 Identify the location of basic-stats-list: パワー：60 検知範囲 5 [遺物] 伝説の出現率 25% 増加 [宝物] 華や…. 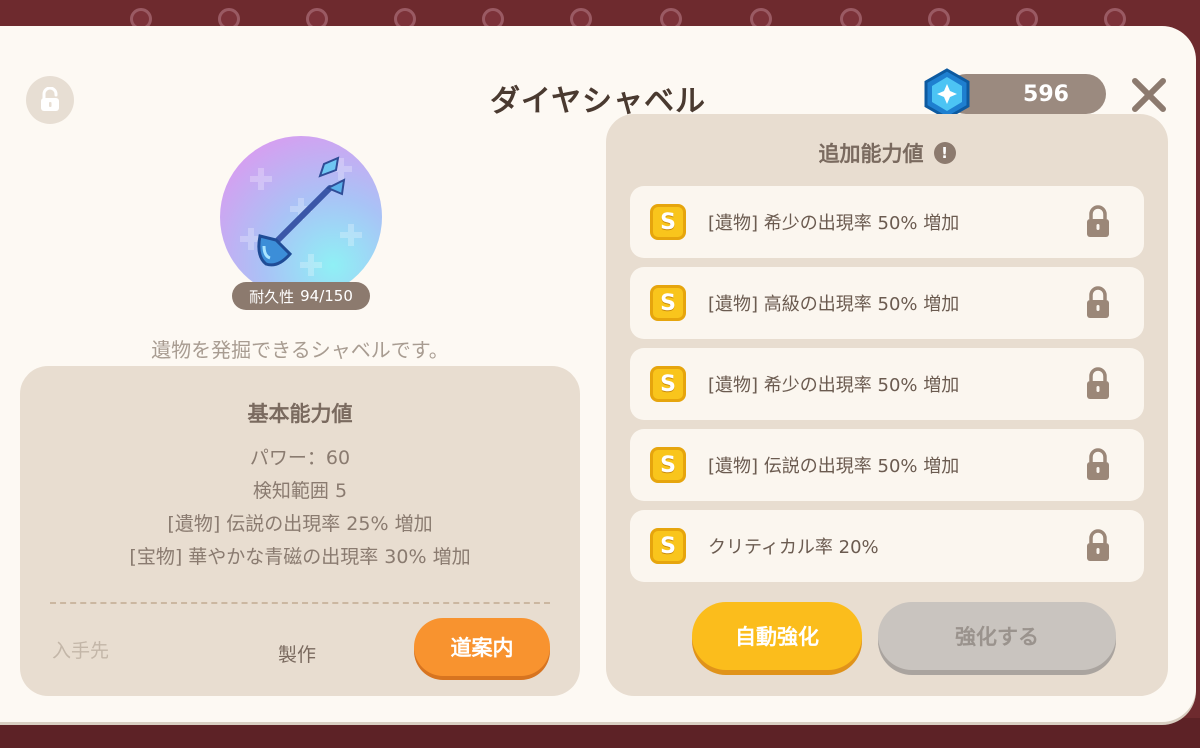
(300, 508).